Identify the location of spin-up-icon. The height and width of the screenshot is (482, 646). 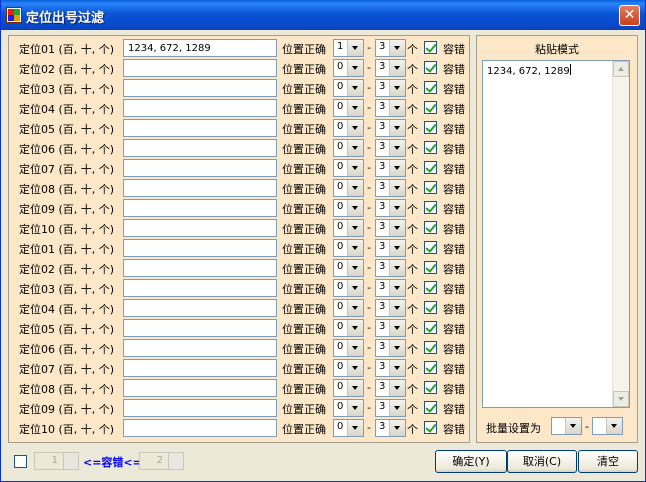
(175, 457).